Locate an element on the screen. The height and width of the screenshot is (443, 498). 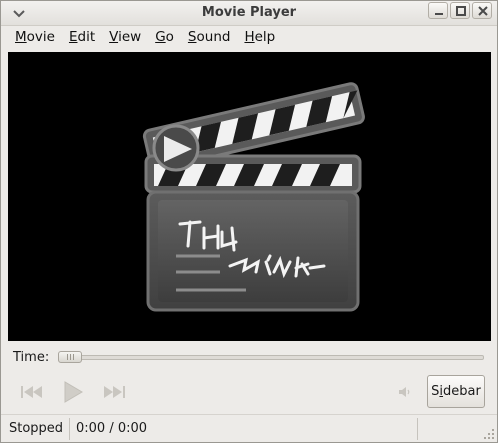
menu-view-mnemonic: V is located at coordinates (114, 37).